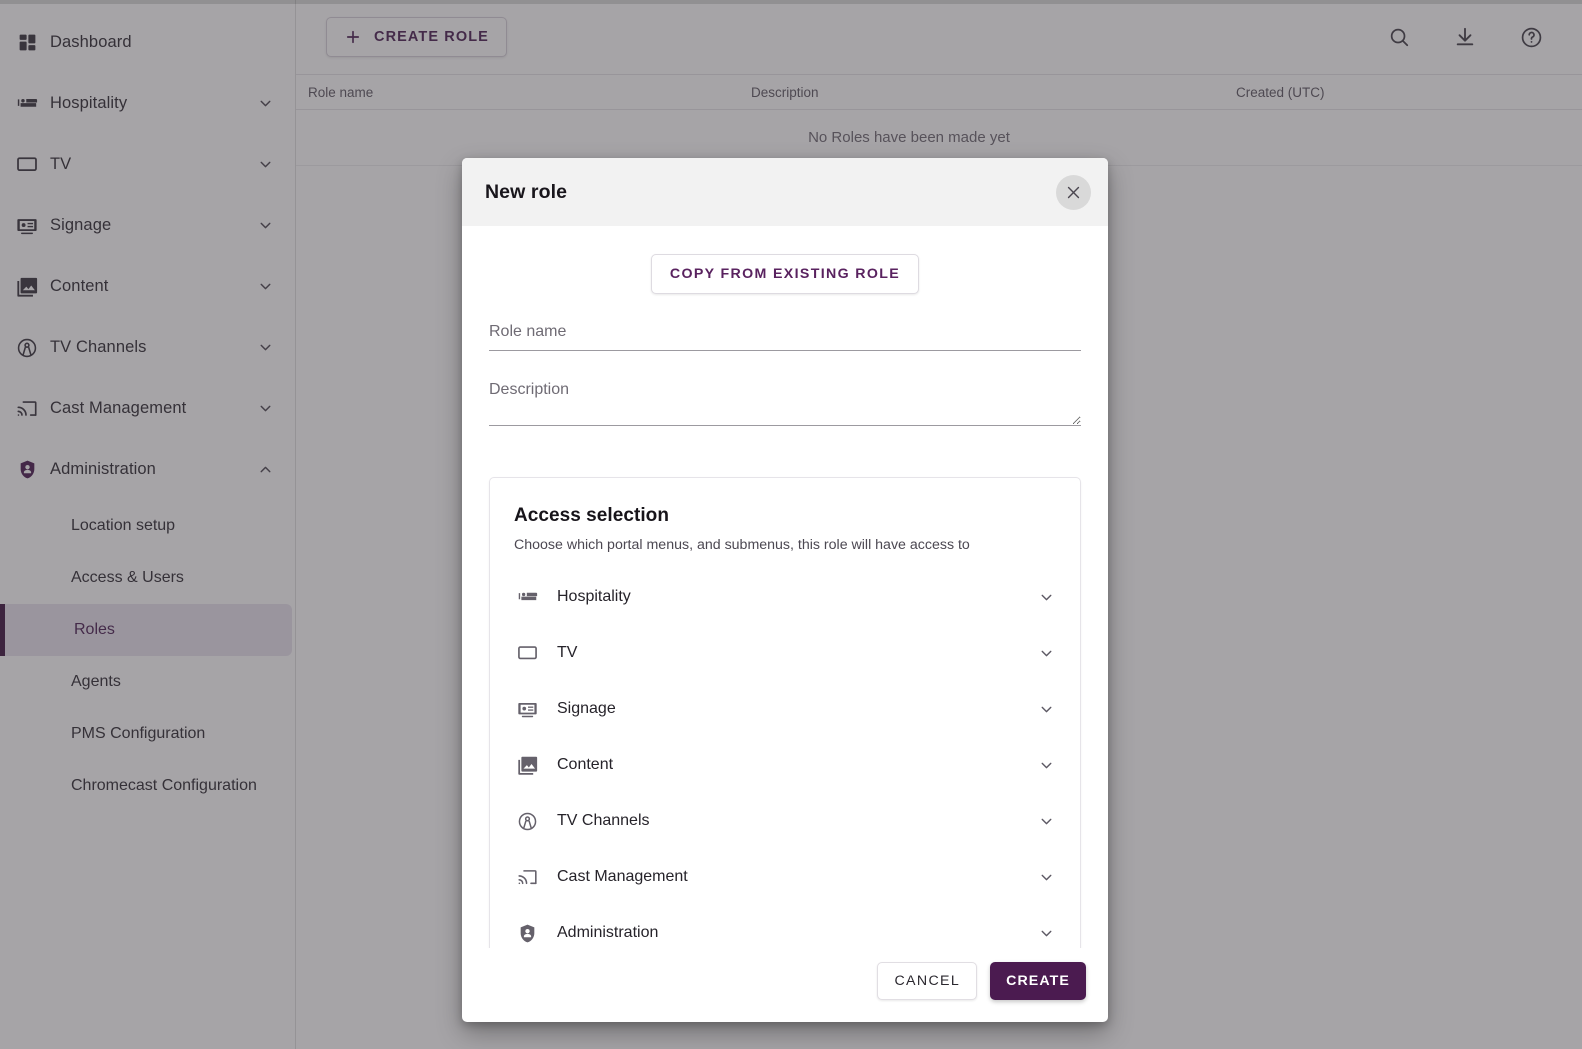 This screenshot has height=1049, width=1582. What do you see at coordinates (608, 932) in the screenshot?
I see `access-row-label: Administration` at bounding box center [608, 932].